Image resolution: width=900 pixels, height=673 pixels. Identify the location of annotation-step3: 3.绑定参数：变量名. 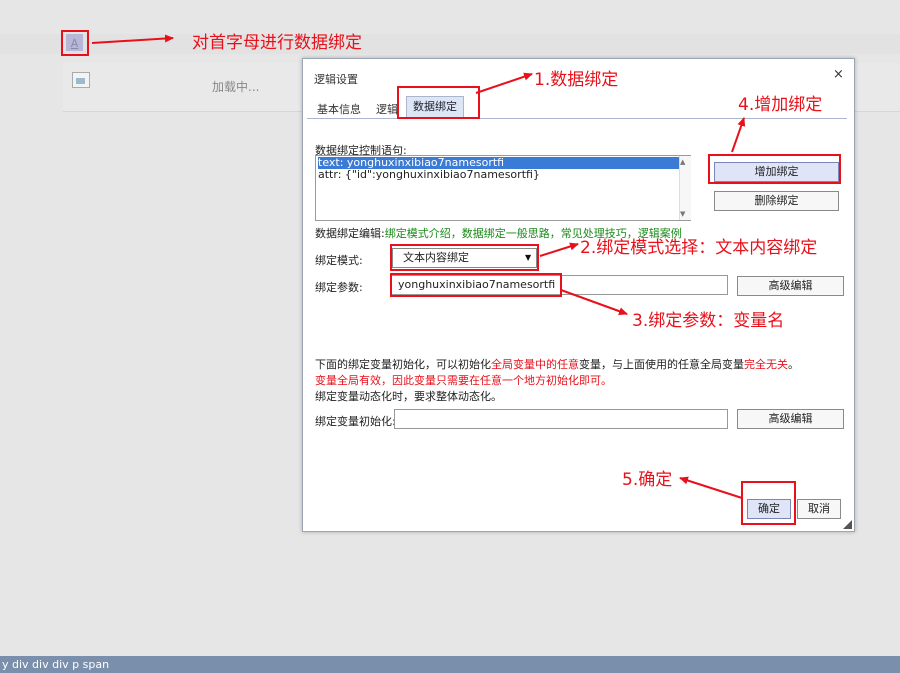
(708, 321).